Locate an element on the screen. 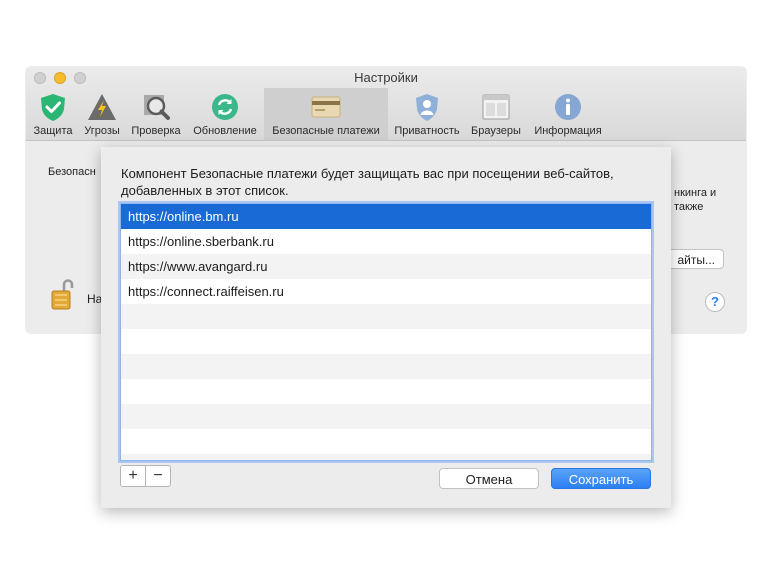 The height and width of the screenshot is (575, 772). tab-label: Приватность is located at coordinates (427, 131).